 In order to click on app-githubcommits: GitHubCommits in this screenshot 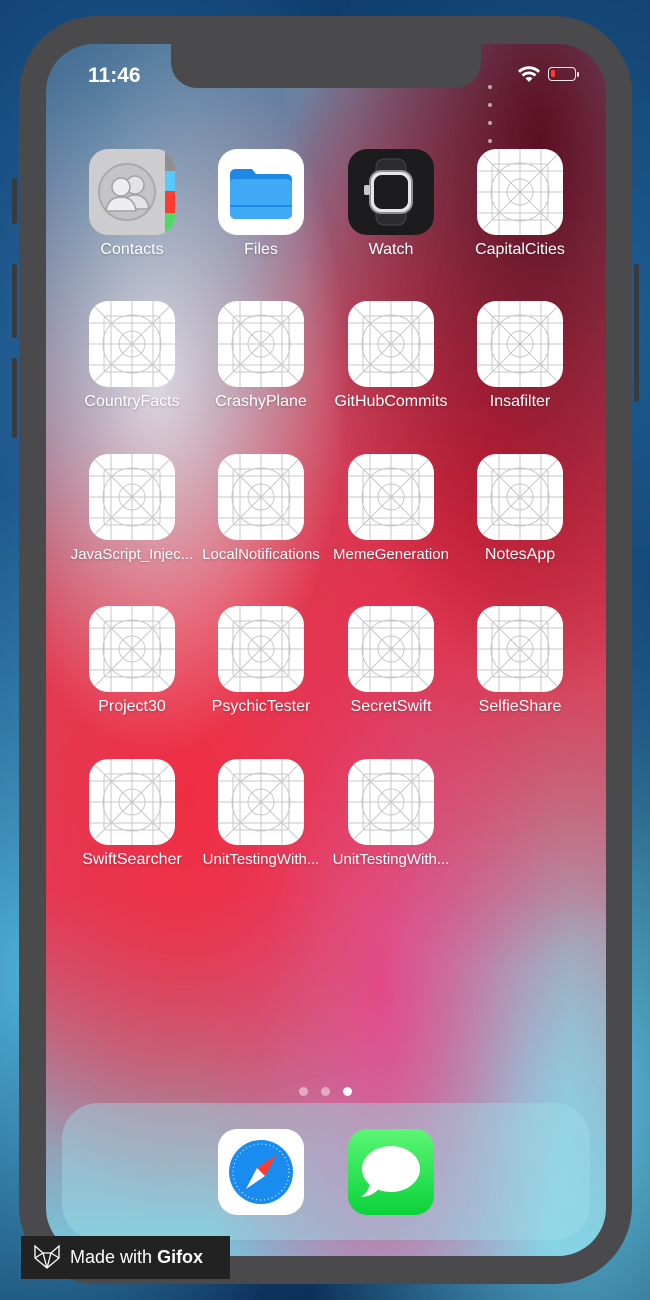, I will do `click(391, 356)`.